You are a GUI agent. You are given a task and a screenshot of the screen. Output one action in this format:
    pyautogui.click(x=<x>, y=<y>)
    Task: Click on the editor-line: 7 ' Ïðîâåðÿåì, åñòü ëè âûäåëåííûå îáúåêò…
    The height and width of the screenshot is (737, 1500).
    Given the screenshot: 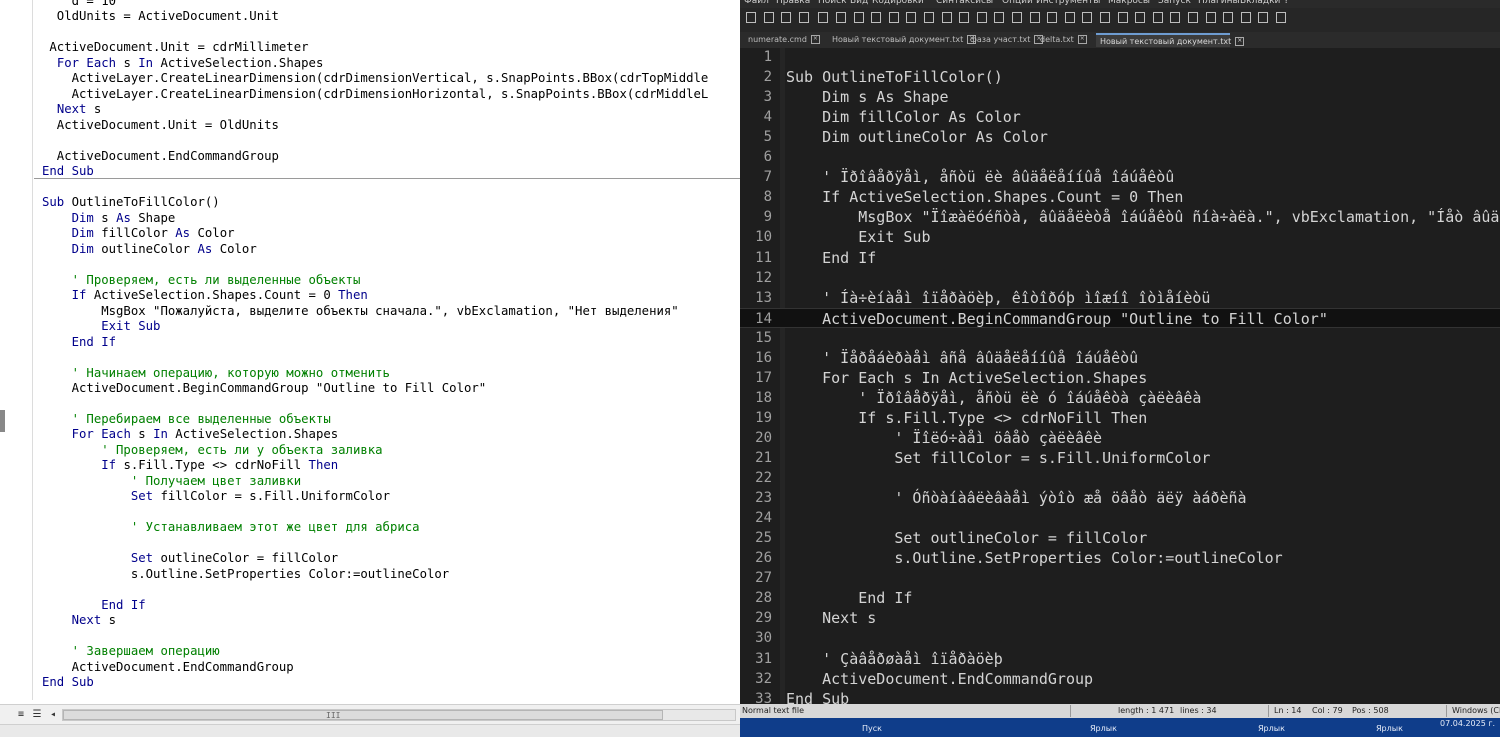 What is the action you would take?
    pyautogui.click(x=1120, y=177)
    